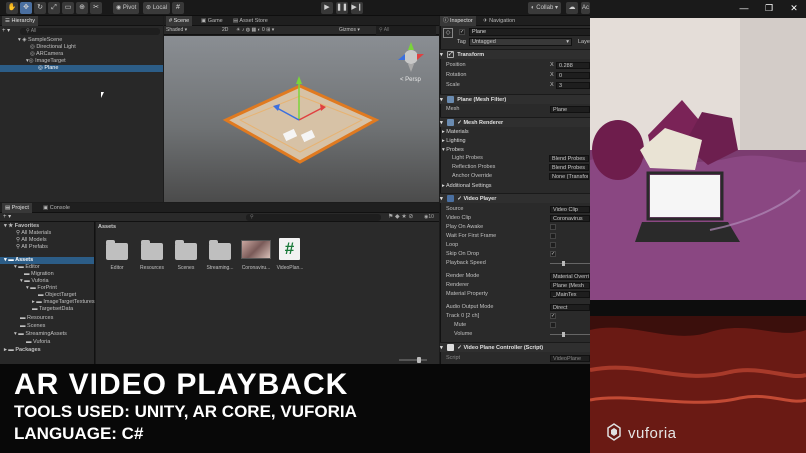 The image size is (806, 453). Describe the element at coordinates (530, 32) in the screenshot. I see `object-name-input: Plane` at that location.